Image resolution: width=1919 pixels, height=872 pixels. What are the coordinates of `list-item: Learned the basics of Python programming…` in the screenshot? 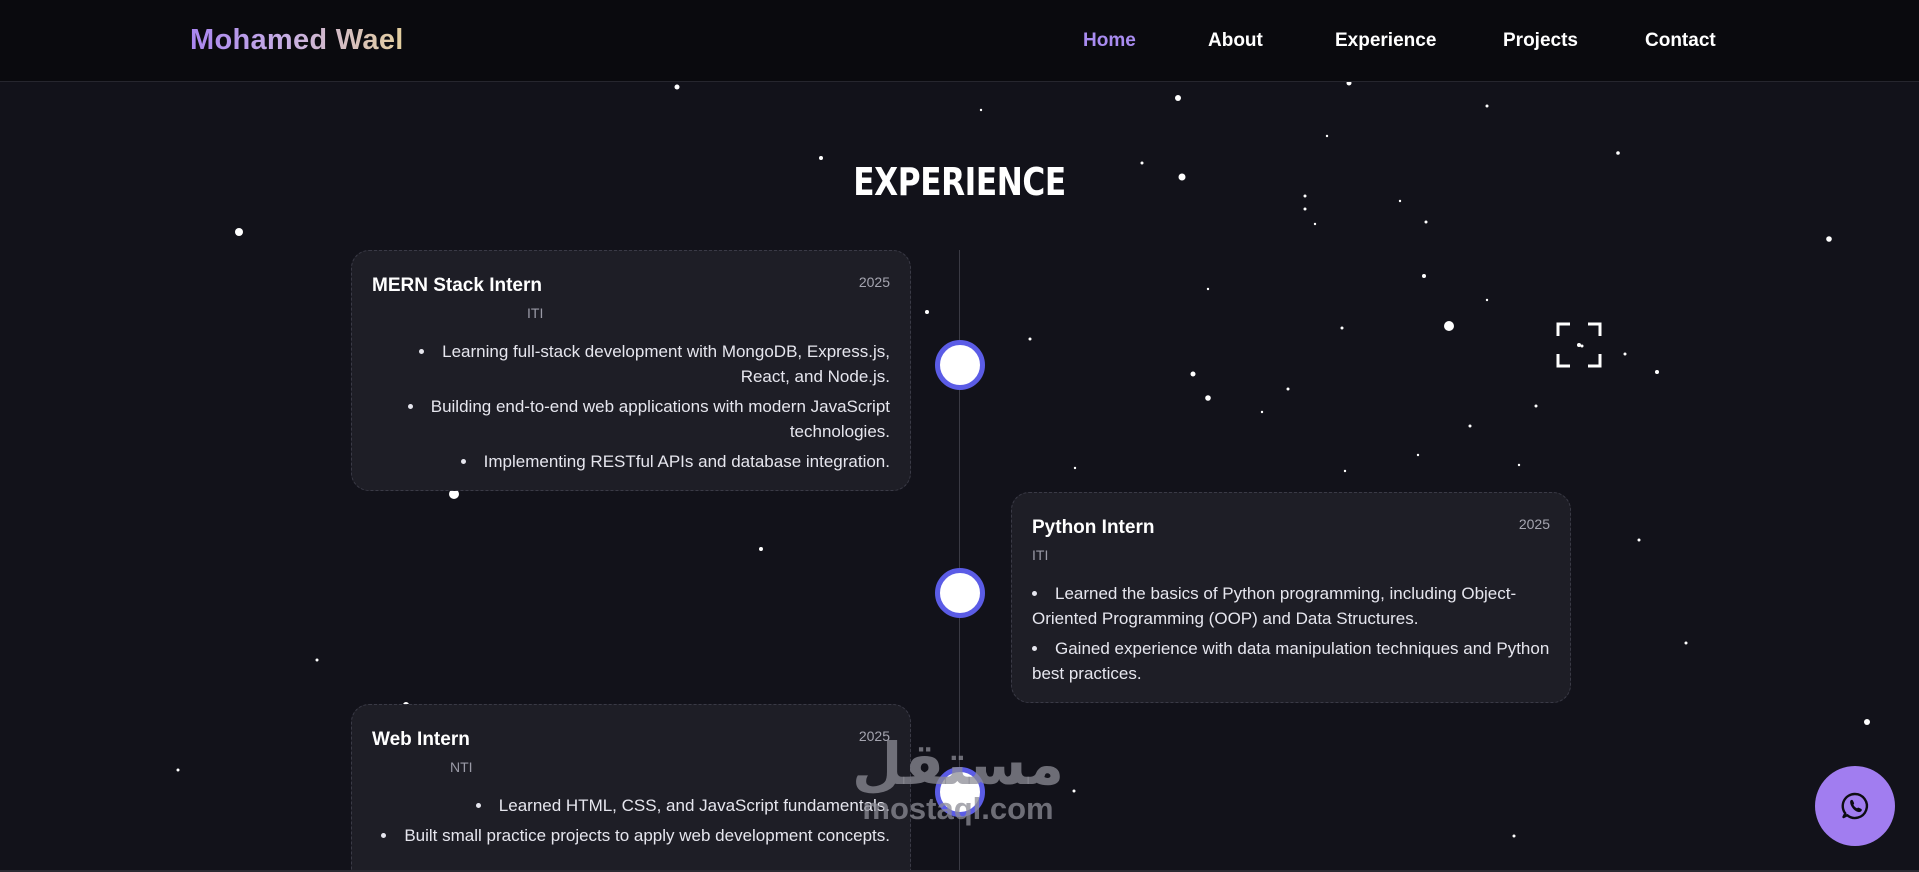 It's located at (1291, 606).